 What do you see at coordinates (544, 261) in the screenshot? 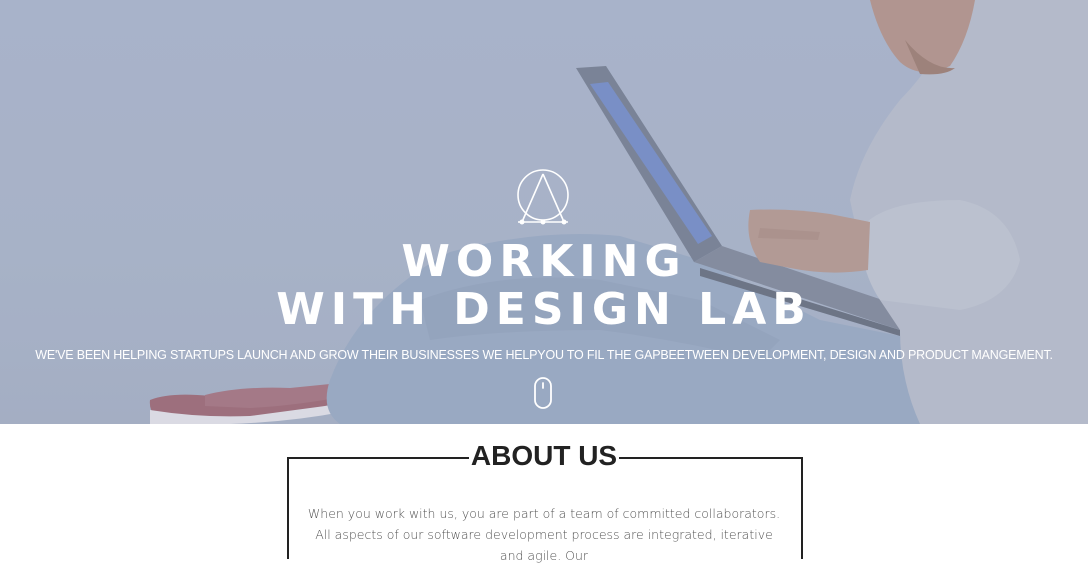
I see `hero-headline-line1: WORKING` at bounding box center [544, 261].